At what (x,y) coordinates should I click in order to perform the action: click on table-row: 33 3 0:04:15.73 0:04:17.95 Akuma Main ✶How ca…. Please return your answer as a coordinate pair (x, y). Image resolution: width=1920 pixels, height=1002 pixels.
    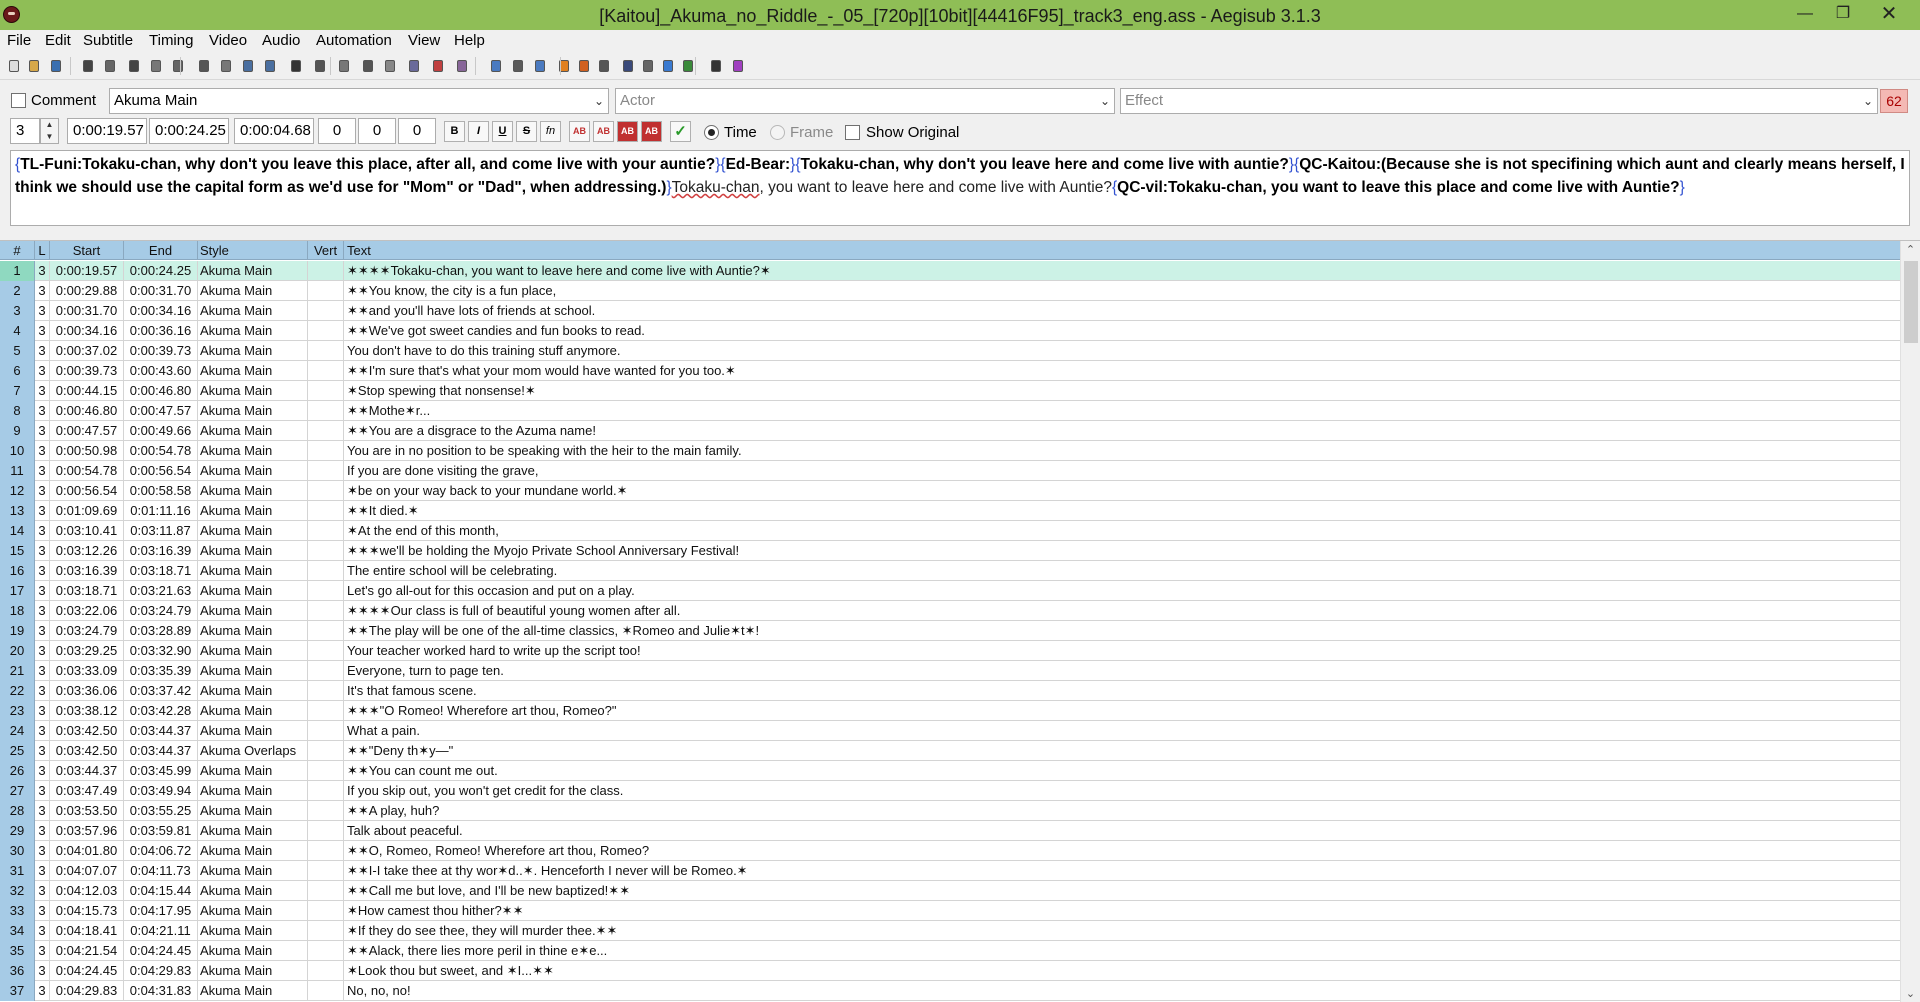
    Looking at the image, I should click on (950, 911).